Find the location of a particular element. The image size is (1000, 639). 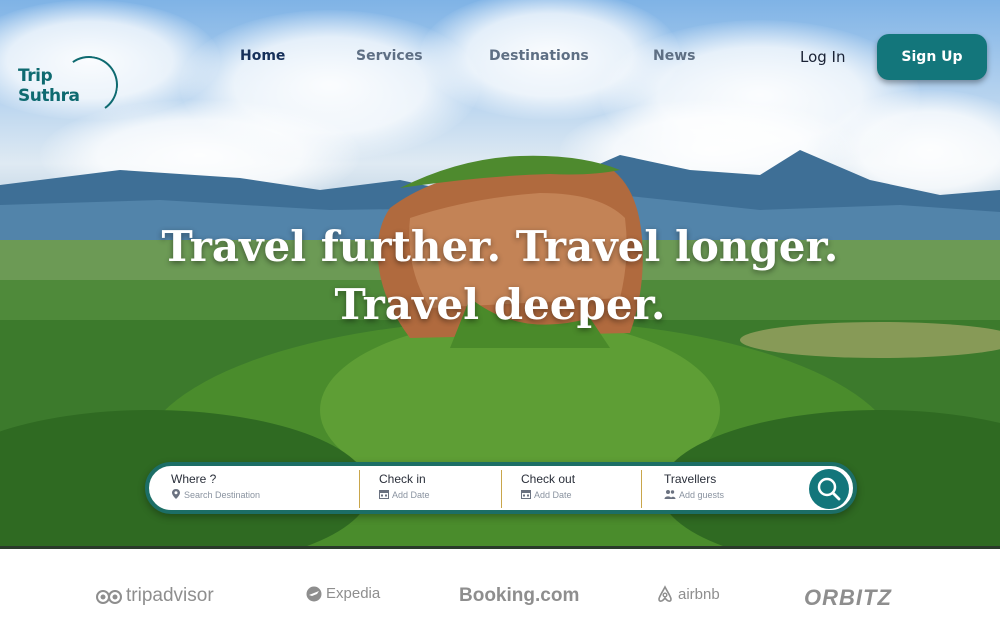

checkout-field: Check out Add Date is located at coordinates (576, 490).